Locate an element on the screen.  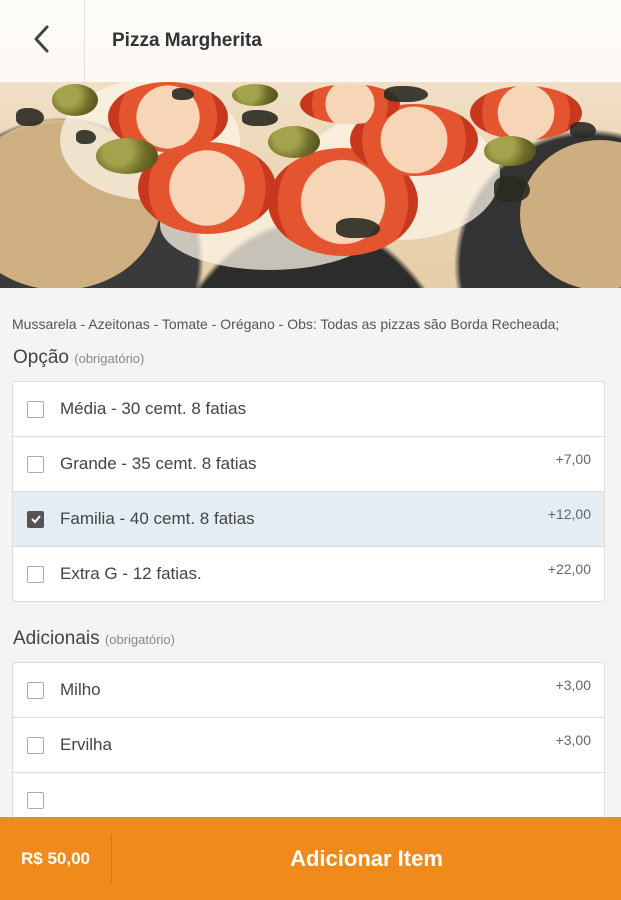
option-label: Familia - 40 cemt. 8 fatias is located at coordinates (157, 518).